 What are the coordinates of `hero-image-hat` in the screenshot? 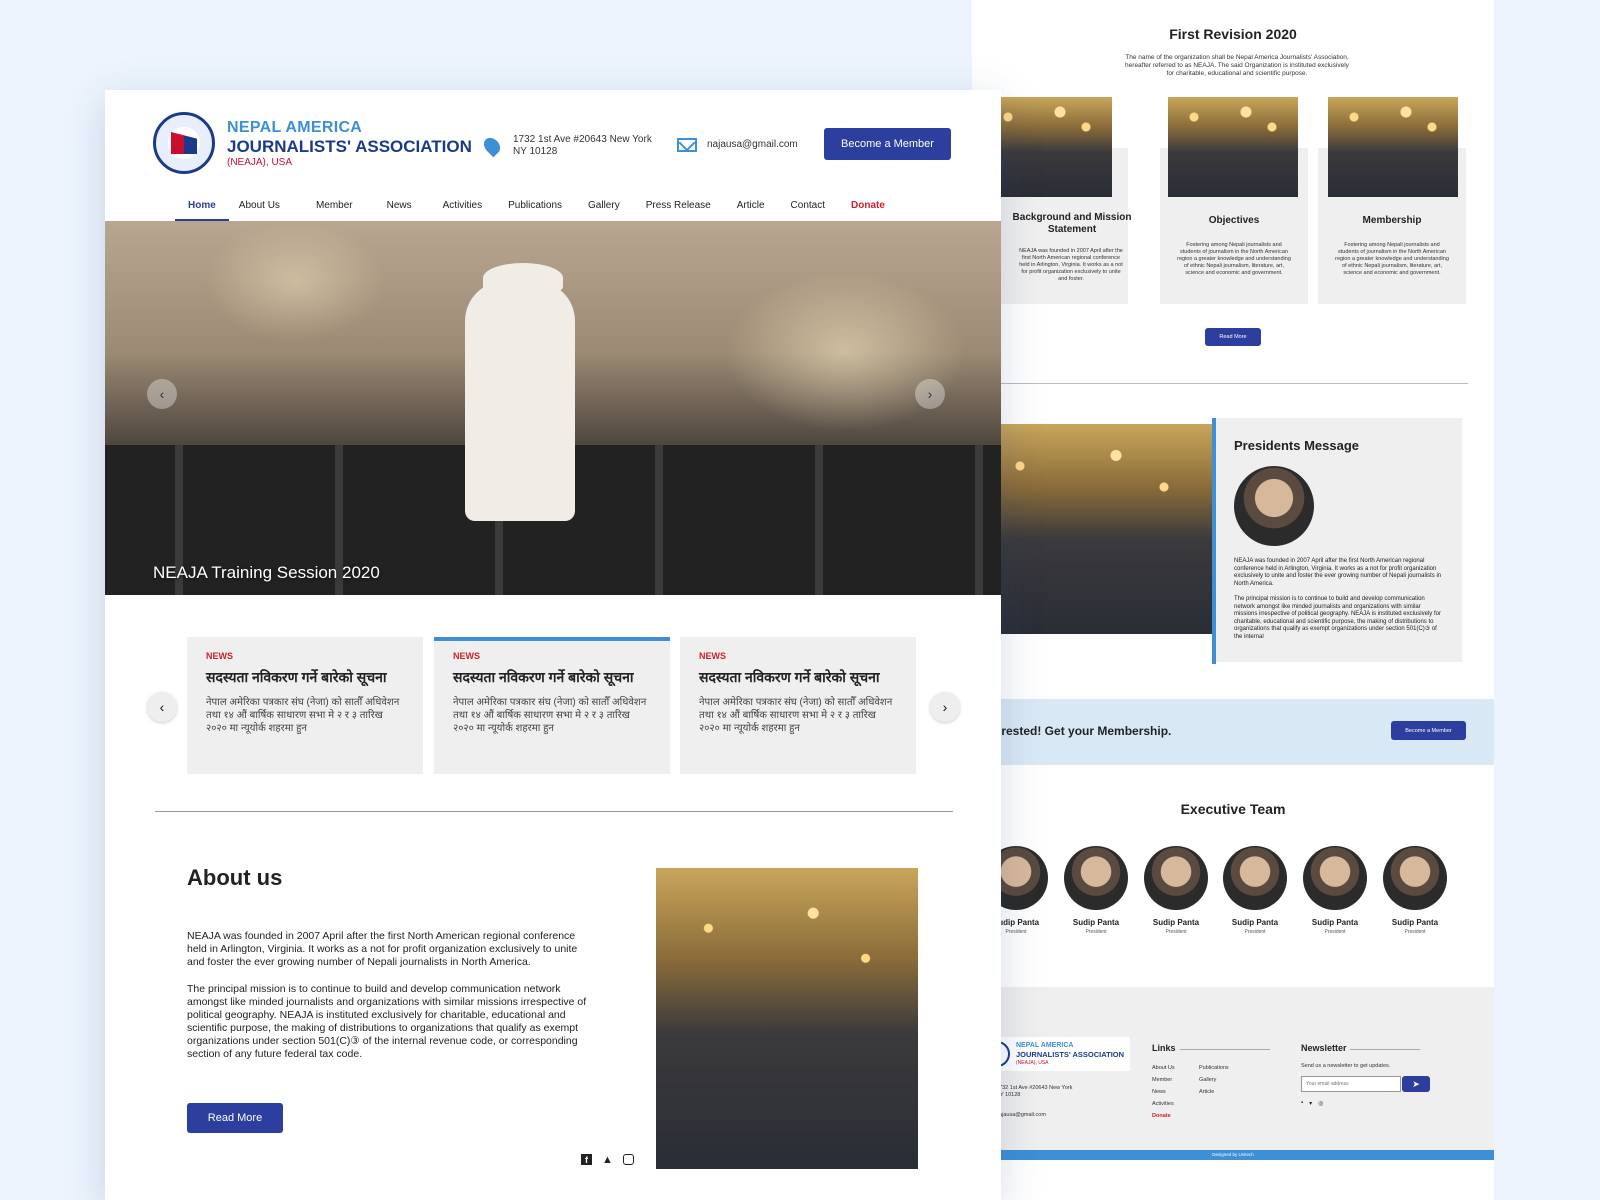 It's located at (523, 278).